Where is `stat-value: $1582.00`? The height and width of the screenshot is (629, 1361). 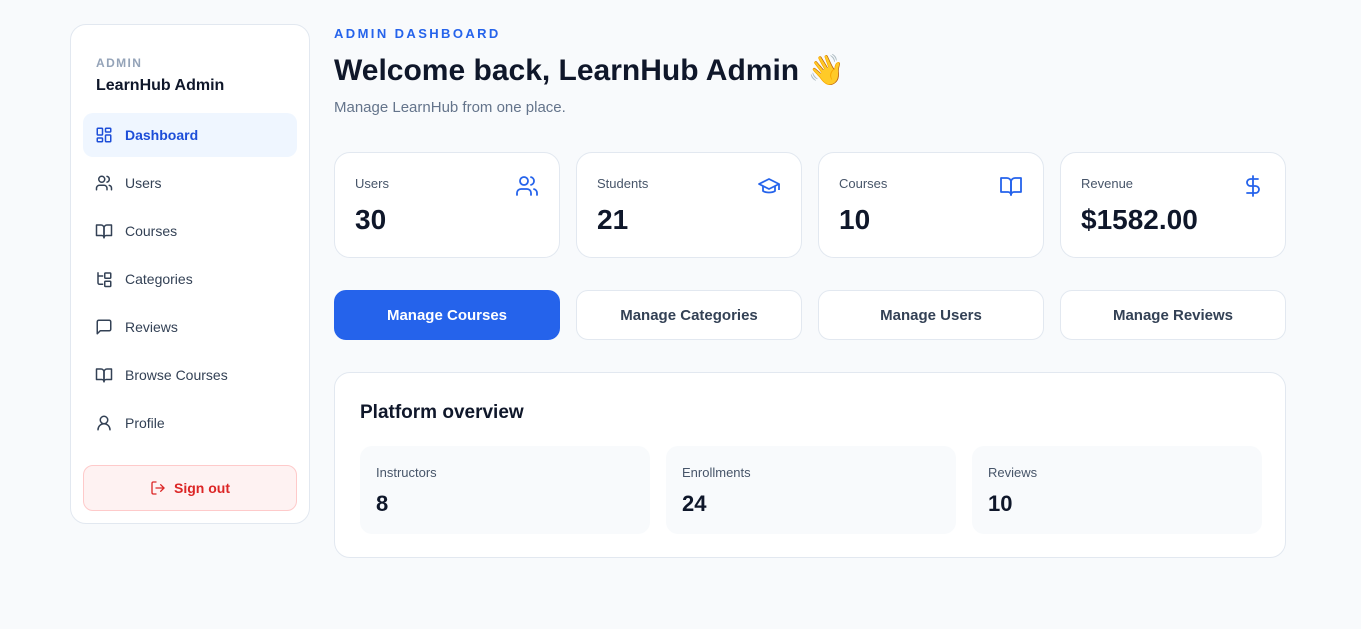 stat-value: $1582.00 is located at coordinates (1139, 219).